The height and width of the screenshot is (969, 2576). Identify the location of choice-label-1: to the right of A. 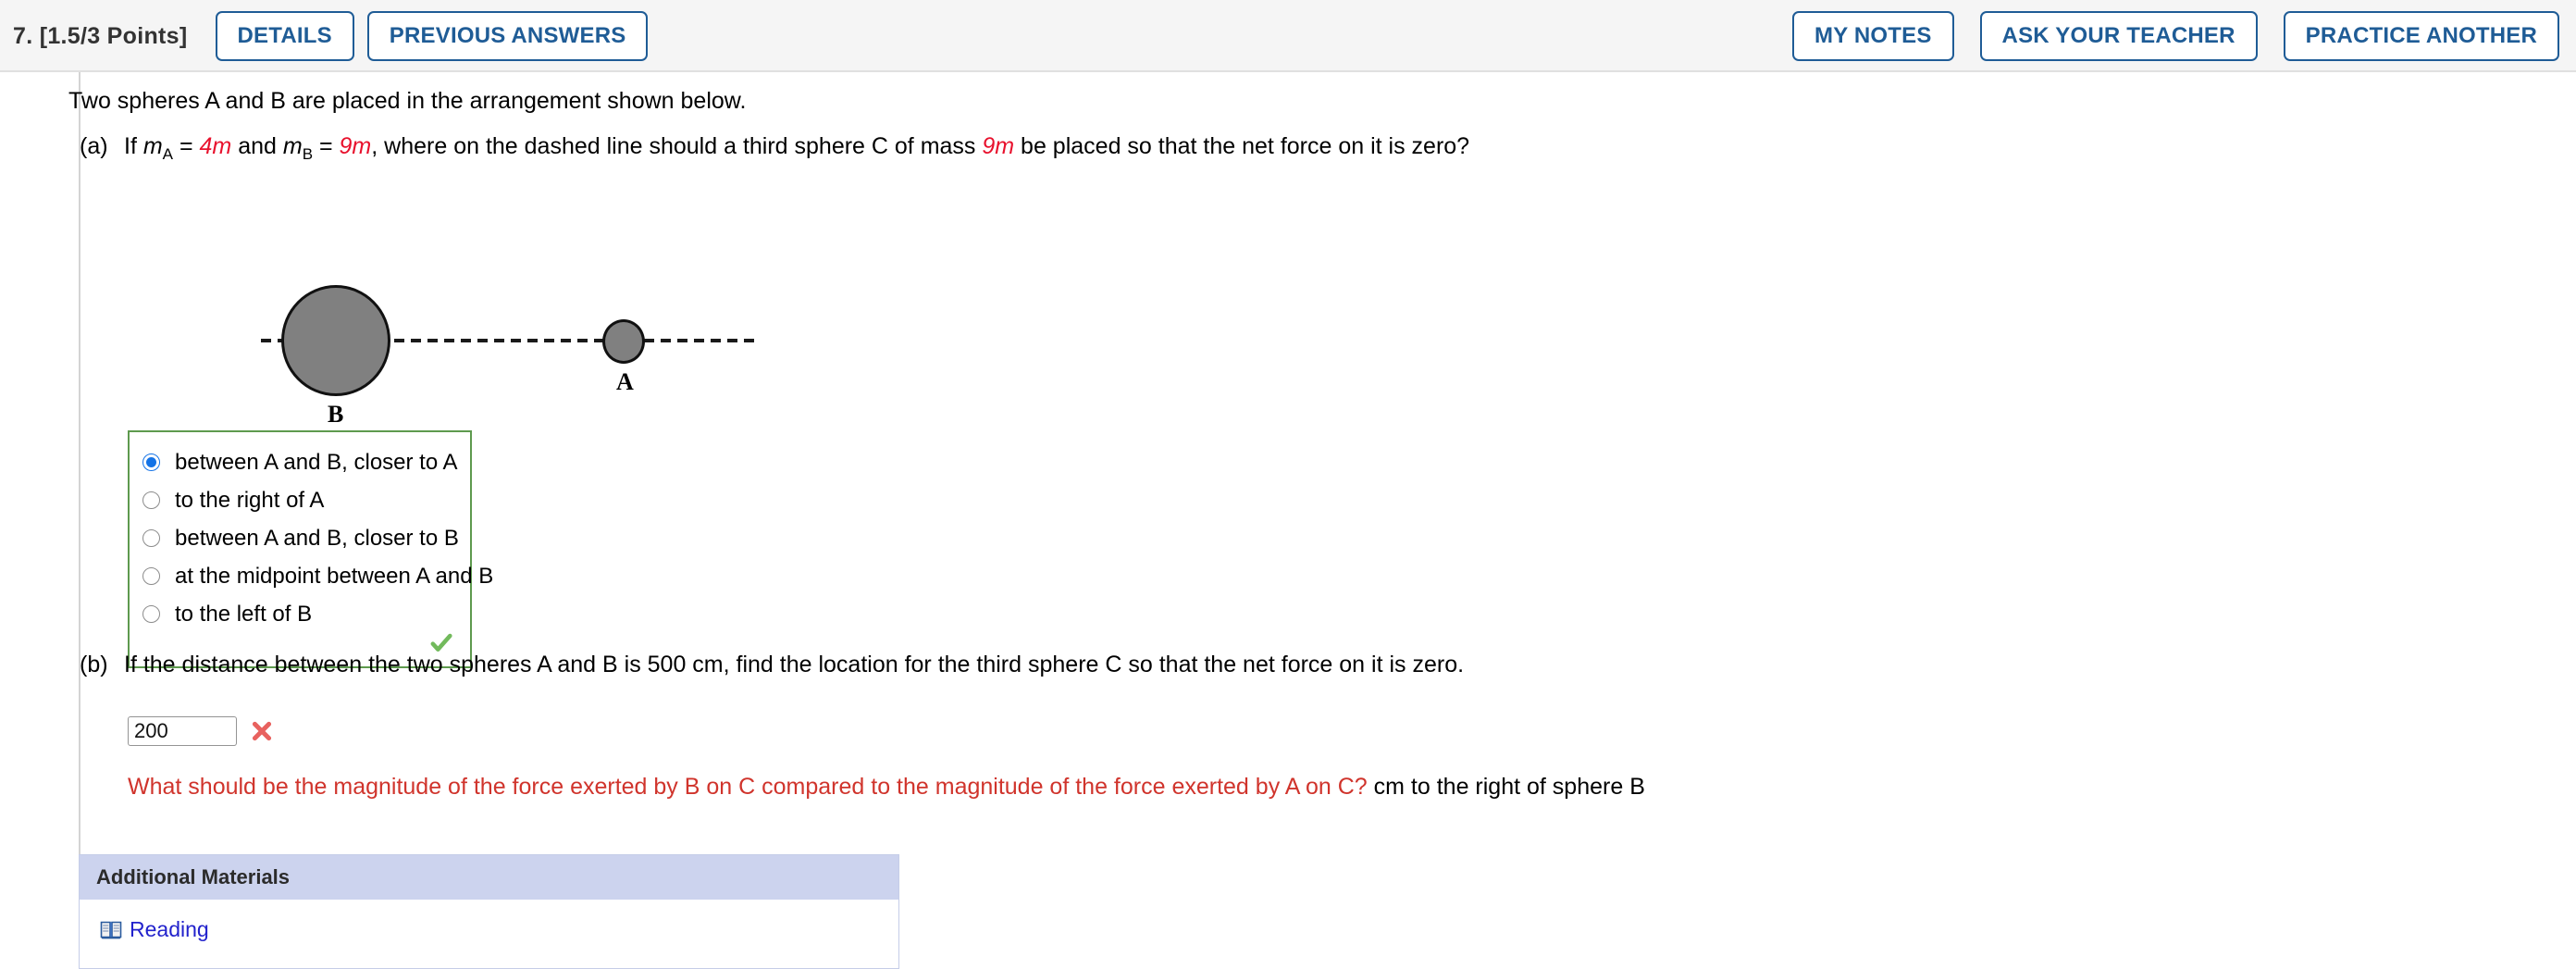
(250, 500).